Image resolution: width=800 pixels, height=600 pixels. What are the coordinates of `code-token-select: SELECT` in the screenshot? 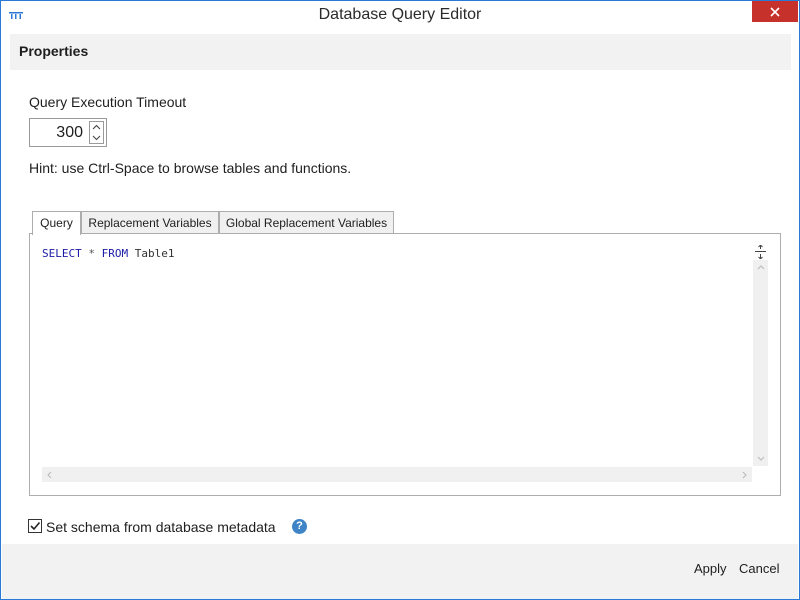 It's located at (62, 253).